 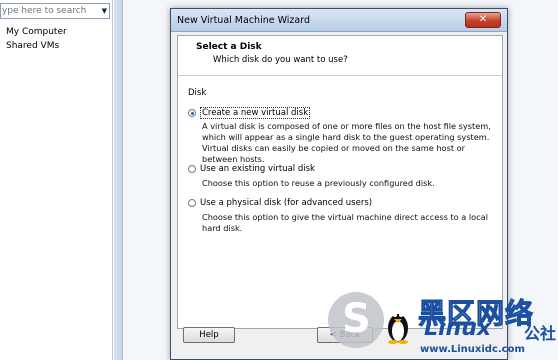 What do you see at coordinates (356, 319) in the screenshot?
I see `watermark-logo-letter: S` at bounding box center [356, 319].